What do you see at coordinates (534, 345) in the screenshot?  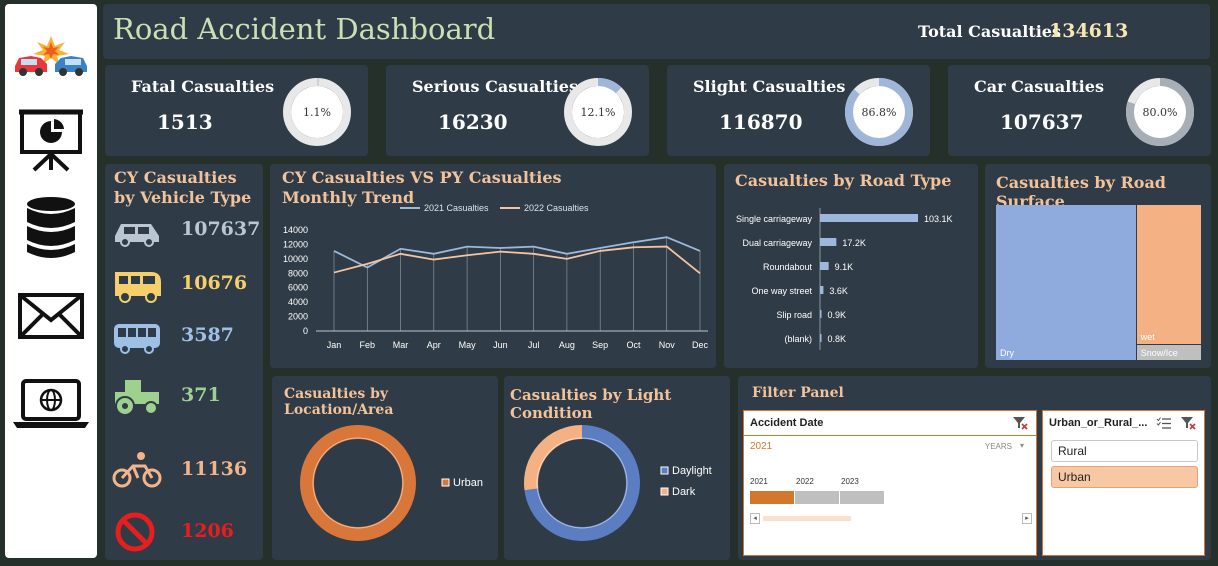 I see `x-tick-label: Jul` at bounding box center [534, 345].